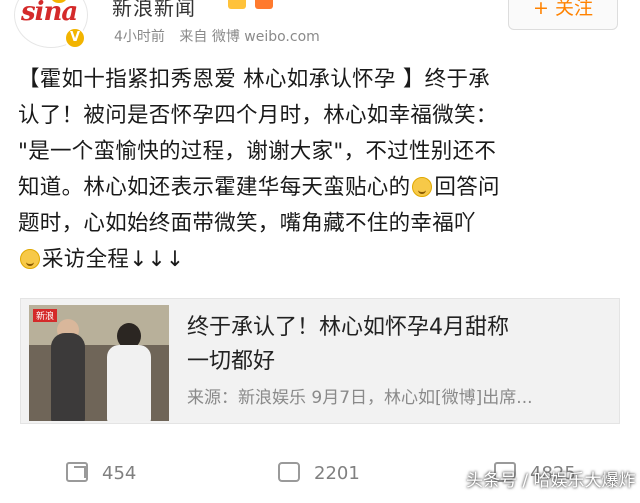  Describe the element at coordinates (139, 37) in the screenshot. I see `post-time: 4小时前` at that location.